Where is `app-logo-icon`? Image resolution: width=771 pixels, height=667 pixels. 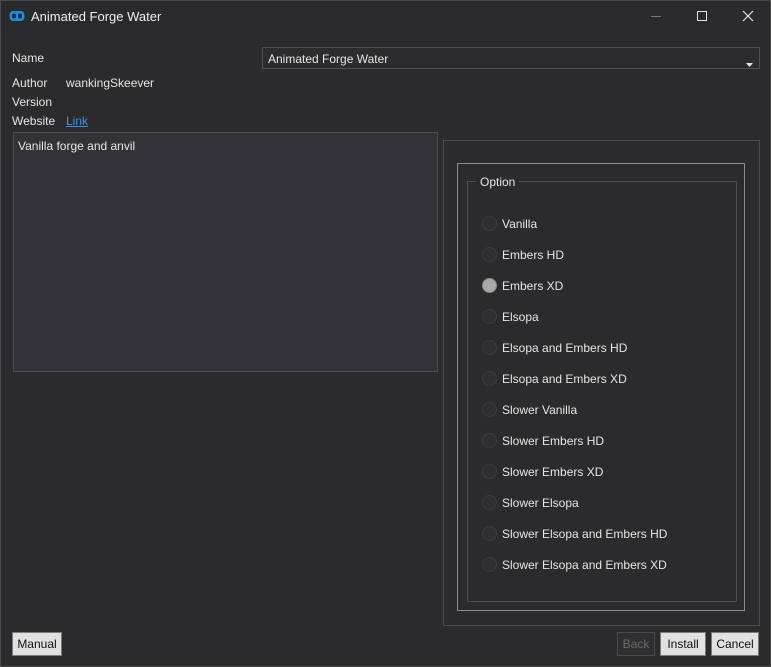
app-logo-icon is located at coordinates (17, 16).